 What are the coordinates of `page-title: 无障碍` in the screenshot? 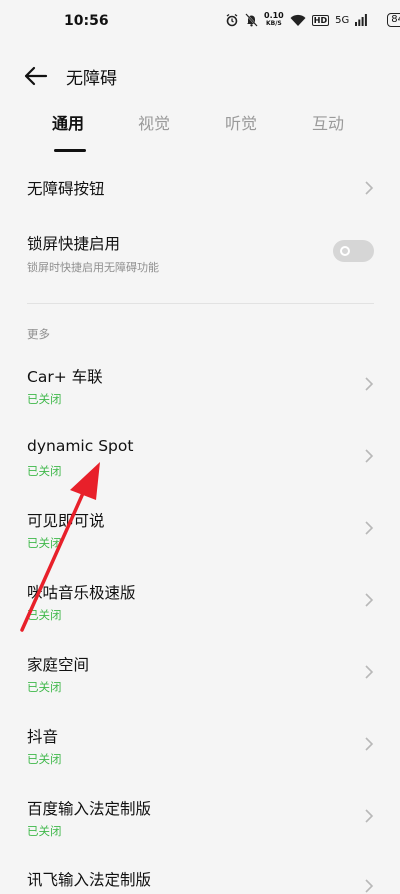 It's located at (91, 79).